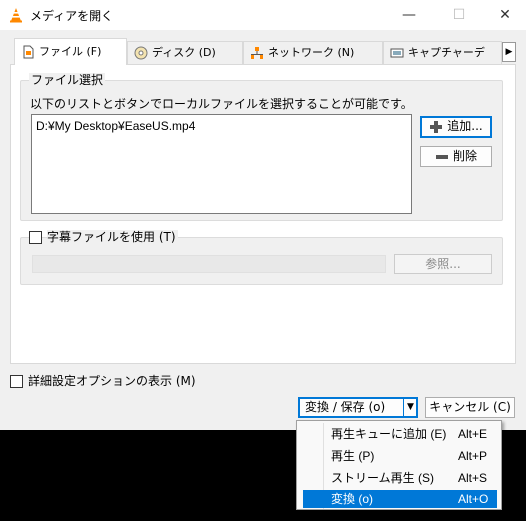 This screenshot has height=521, width=526. What do you see at coordinates (436, 126) in the screenshot?
I see `plus-icon` at bounding box center [436, 126].